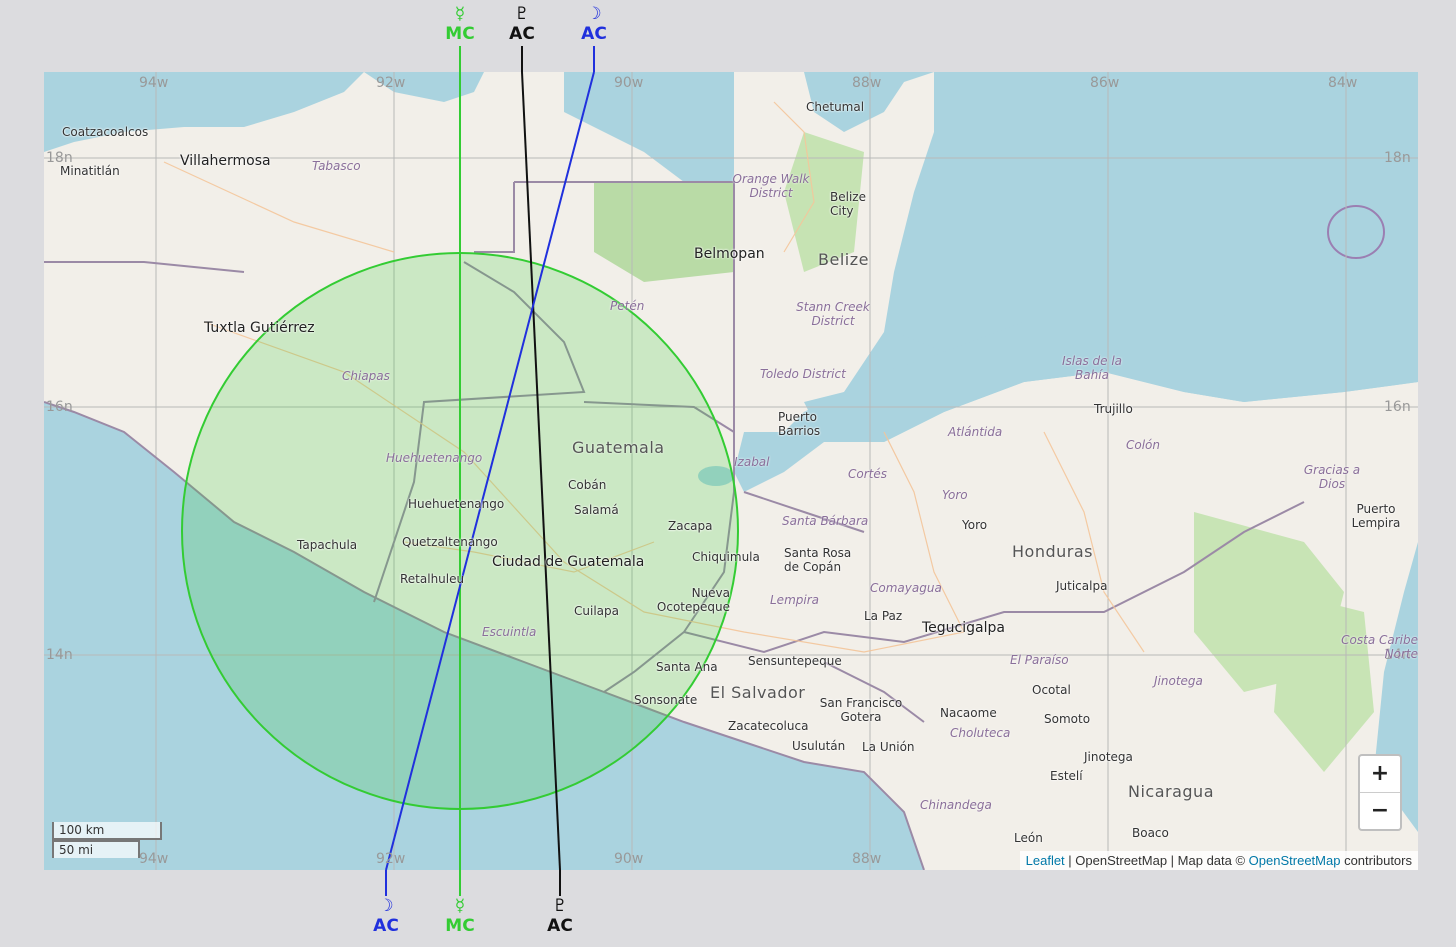 The height and width of the screenshot is (947, 1456). What do you see at coordinates (1380, 811) in the screenshot?
I see `zoom-out-button: −` at bounding box center [1380, 811].